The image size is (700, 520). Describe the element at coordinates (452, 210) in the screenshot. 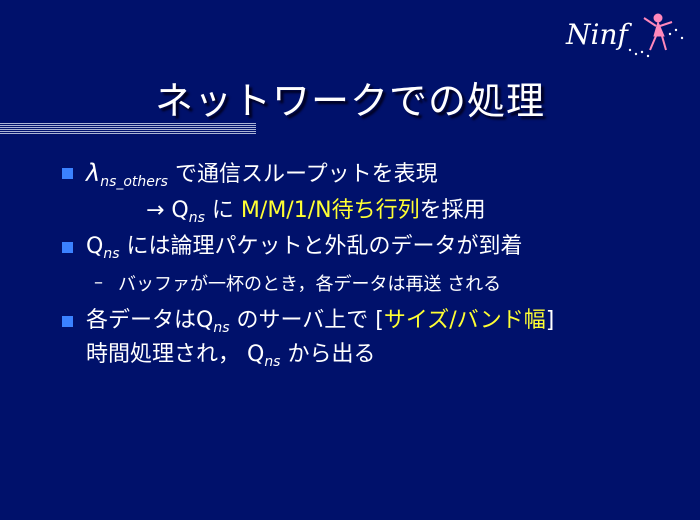

I see `continuation-text-2: を採用` at that location.